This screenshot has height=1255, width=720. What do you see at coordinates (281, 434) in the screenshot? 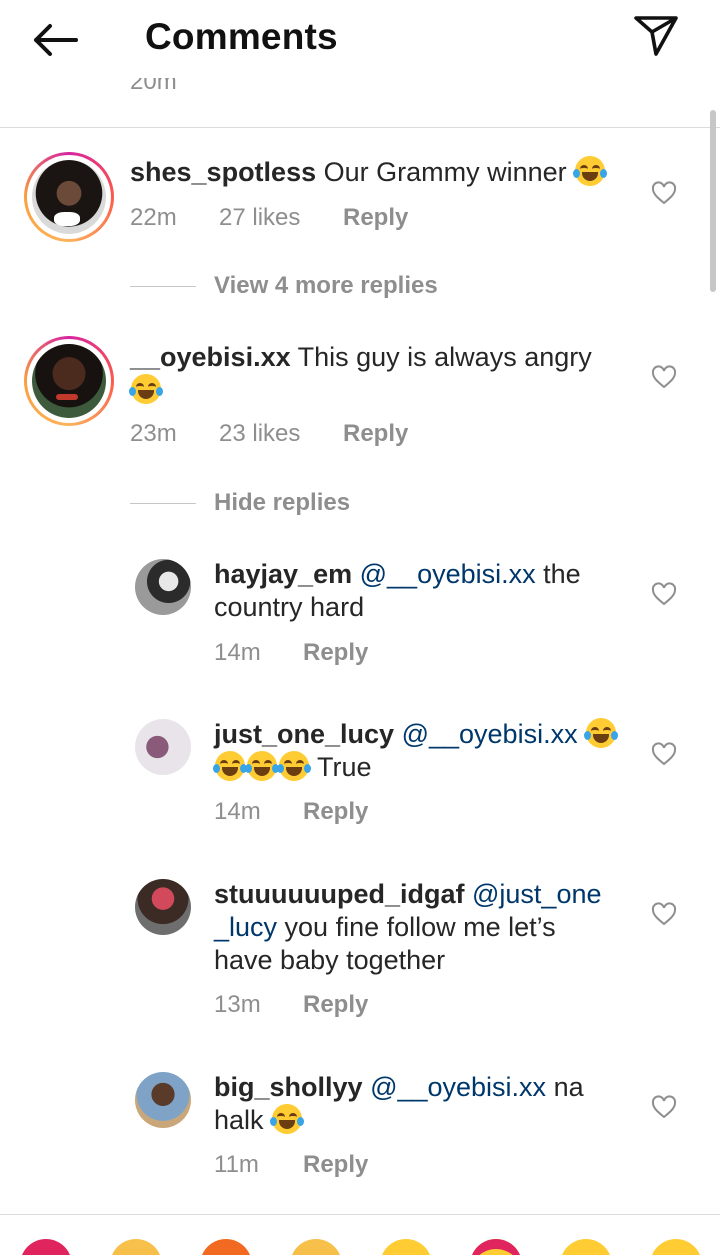
I see `comment-likes: 23 likes` at bounding box center [281, 434].